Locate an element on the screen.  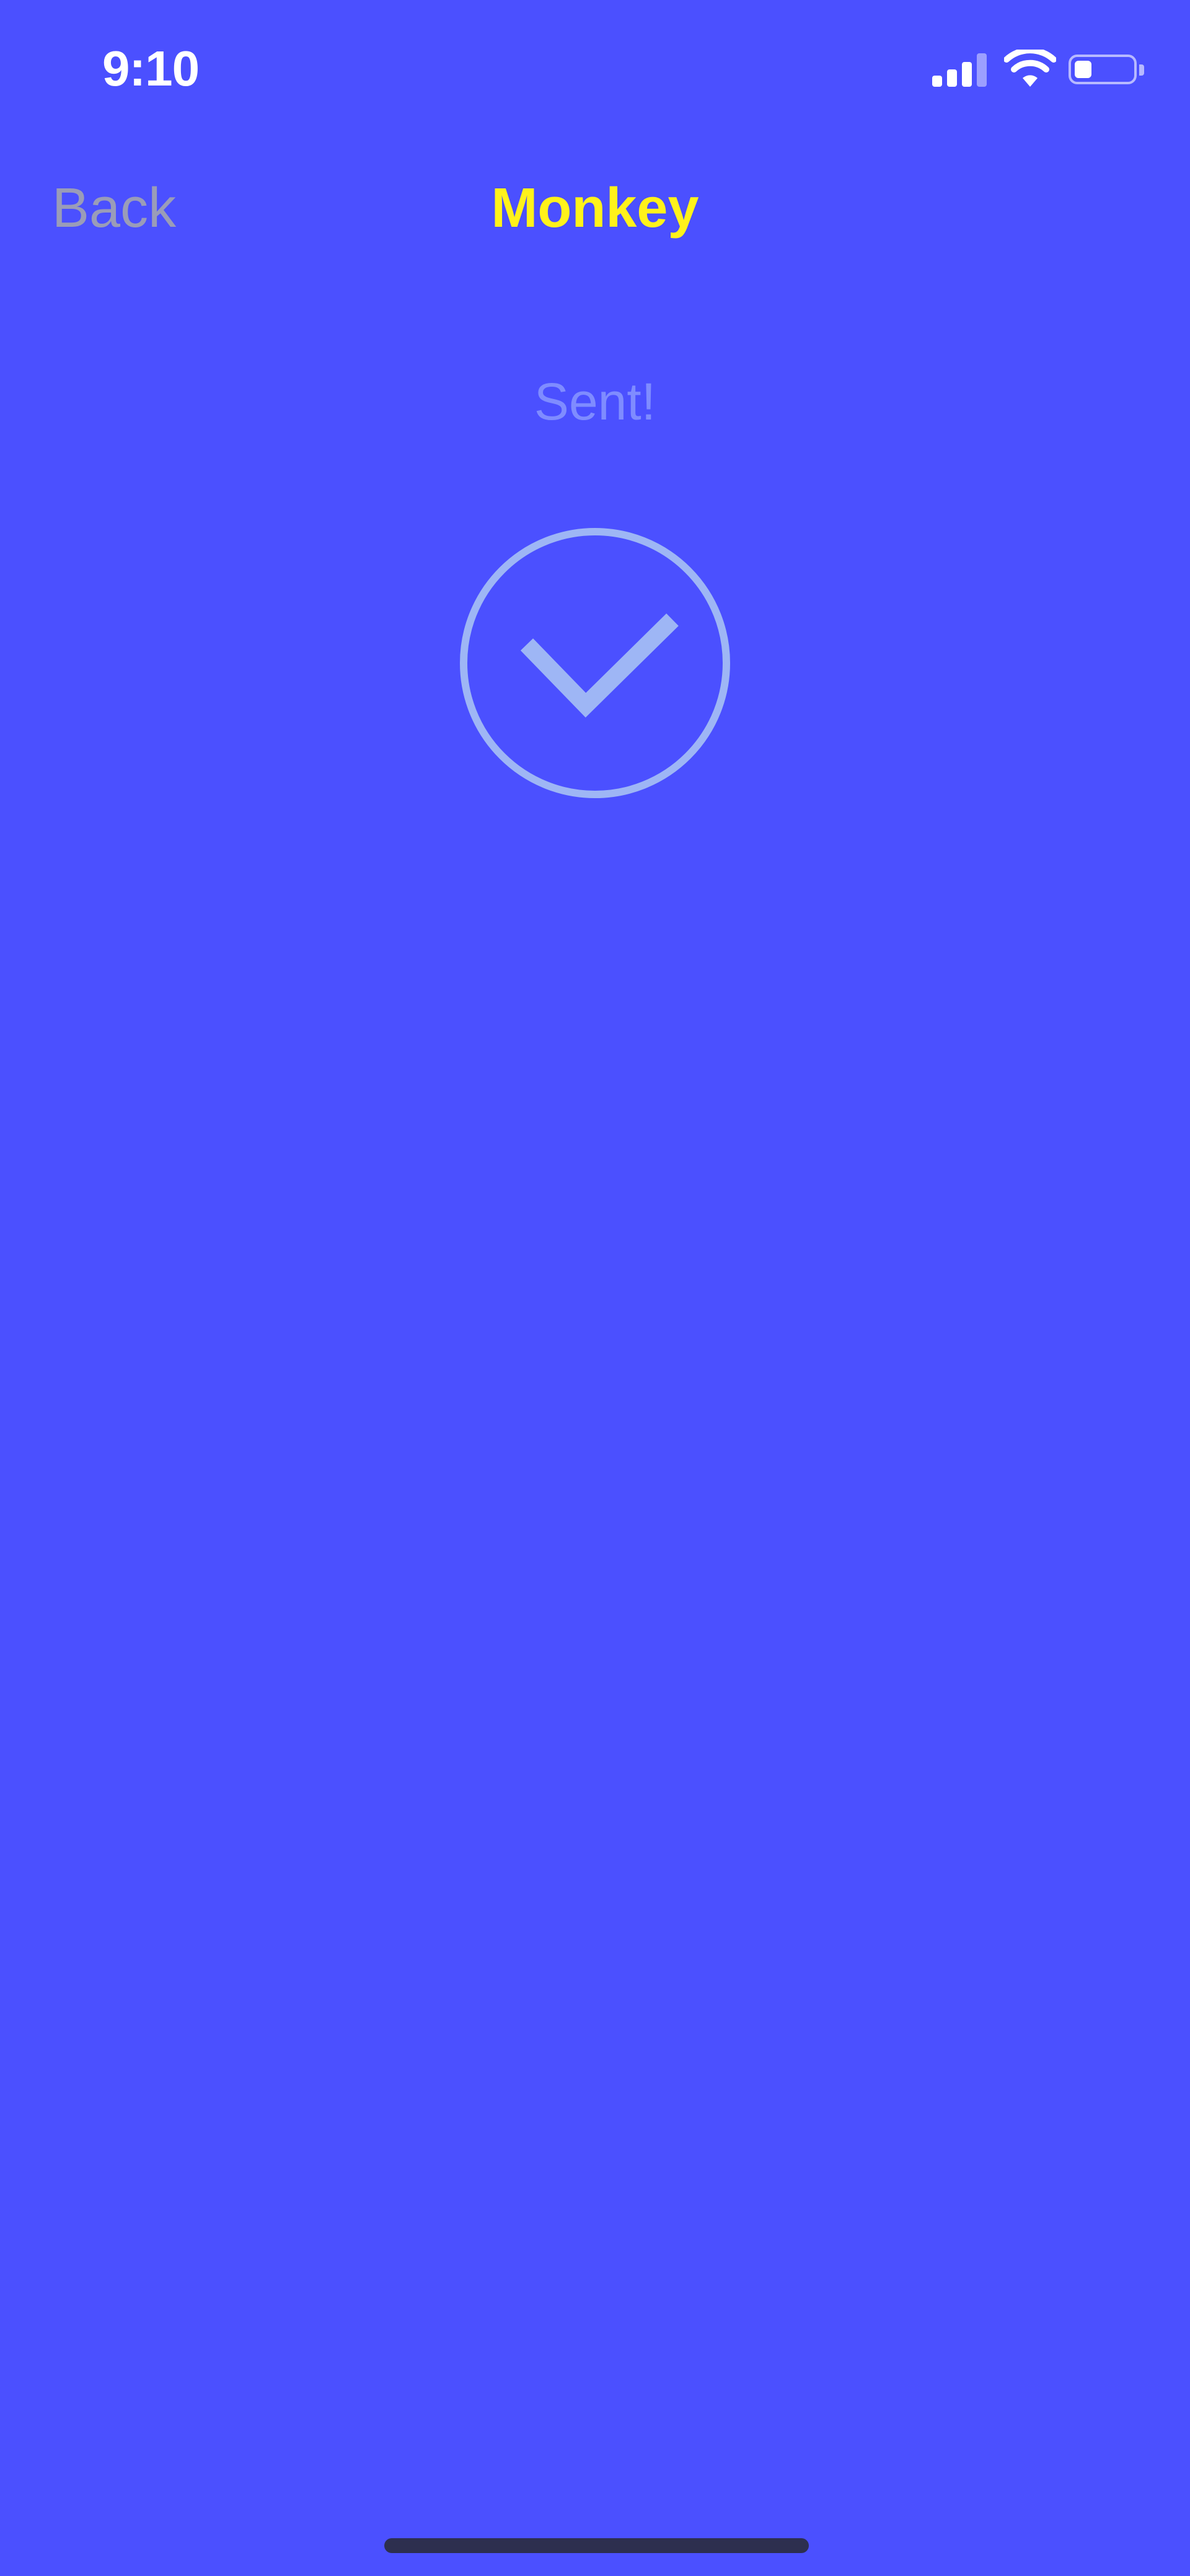
wifi-icon is located at coordinates (1030, 68).